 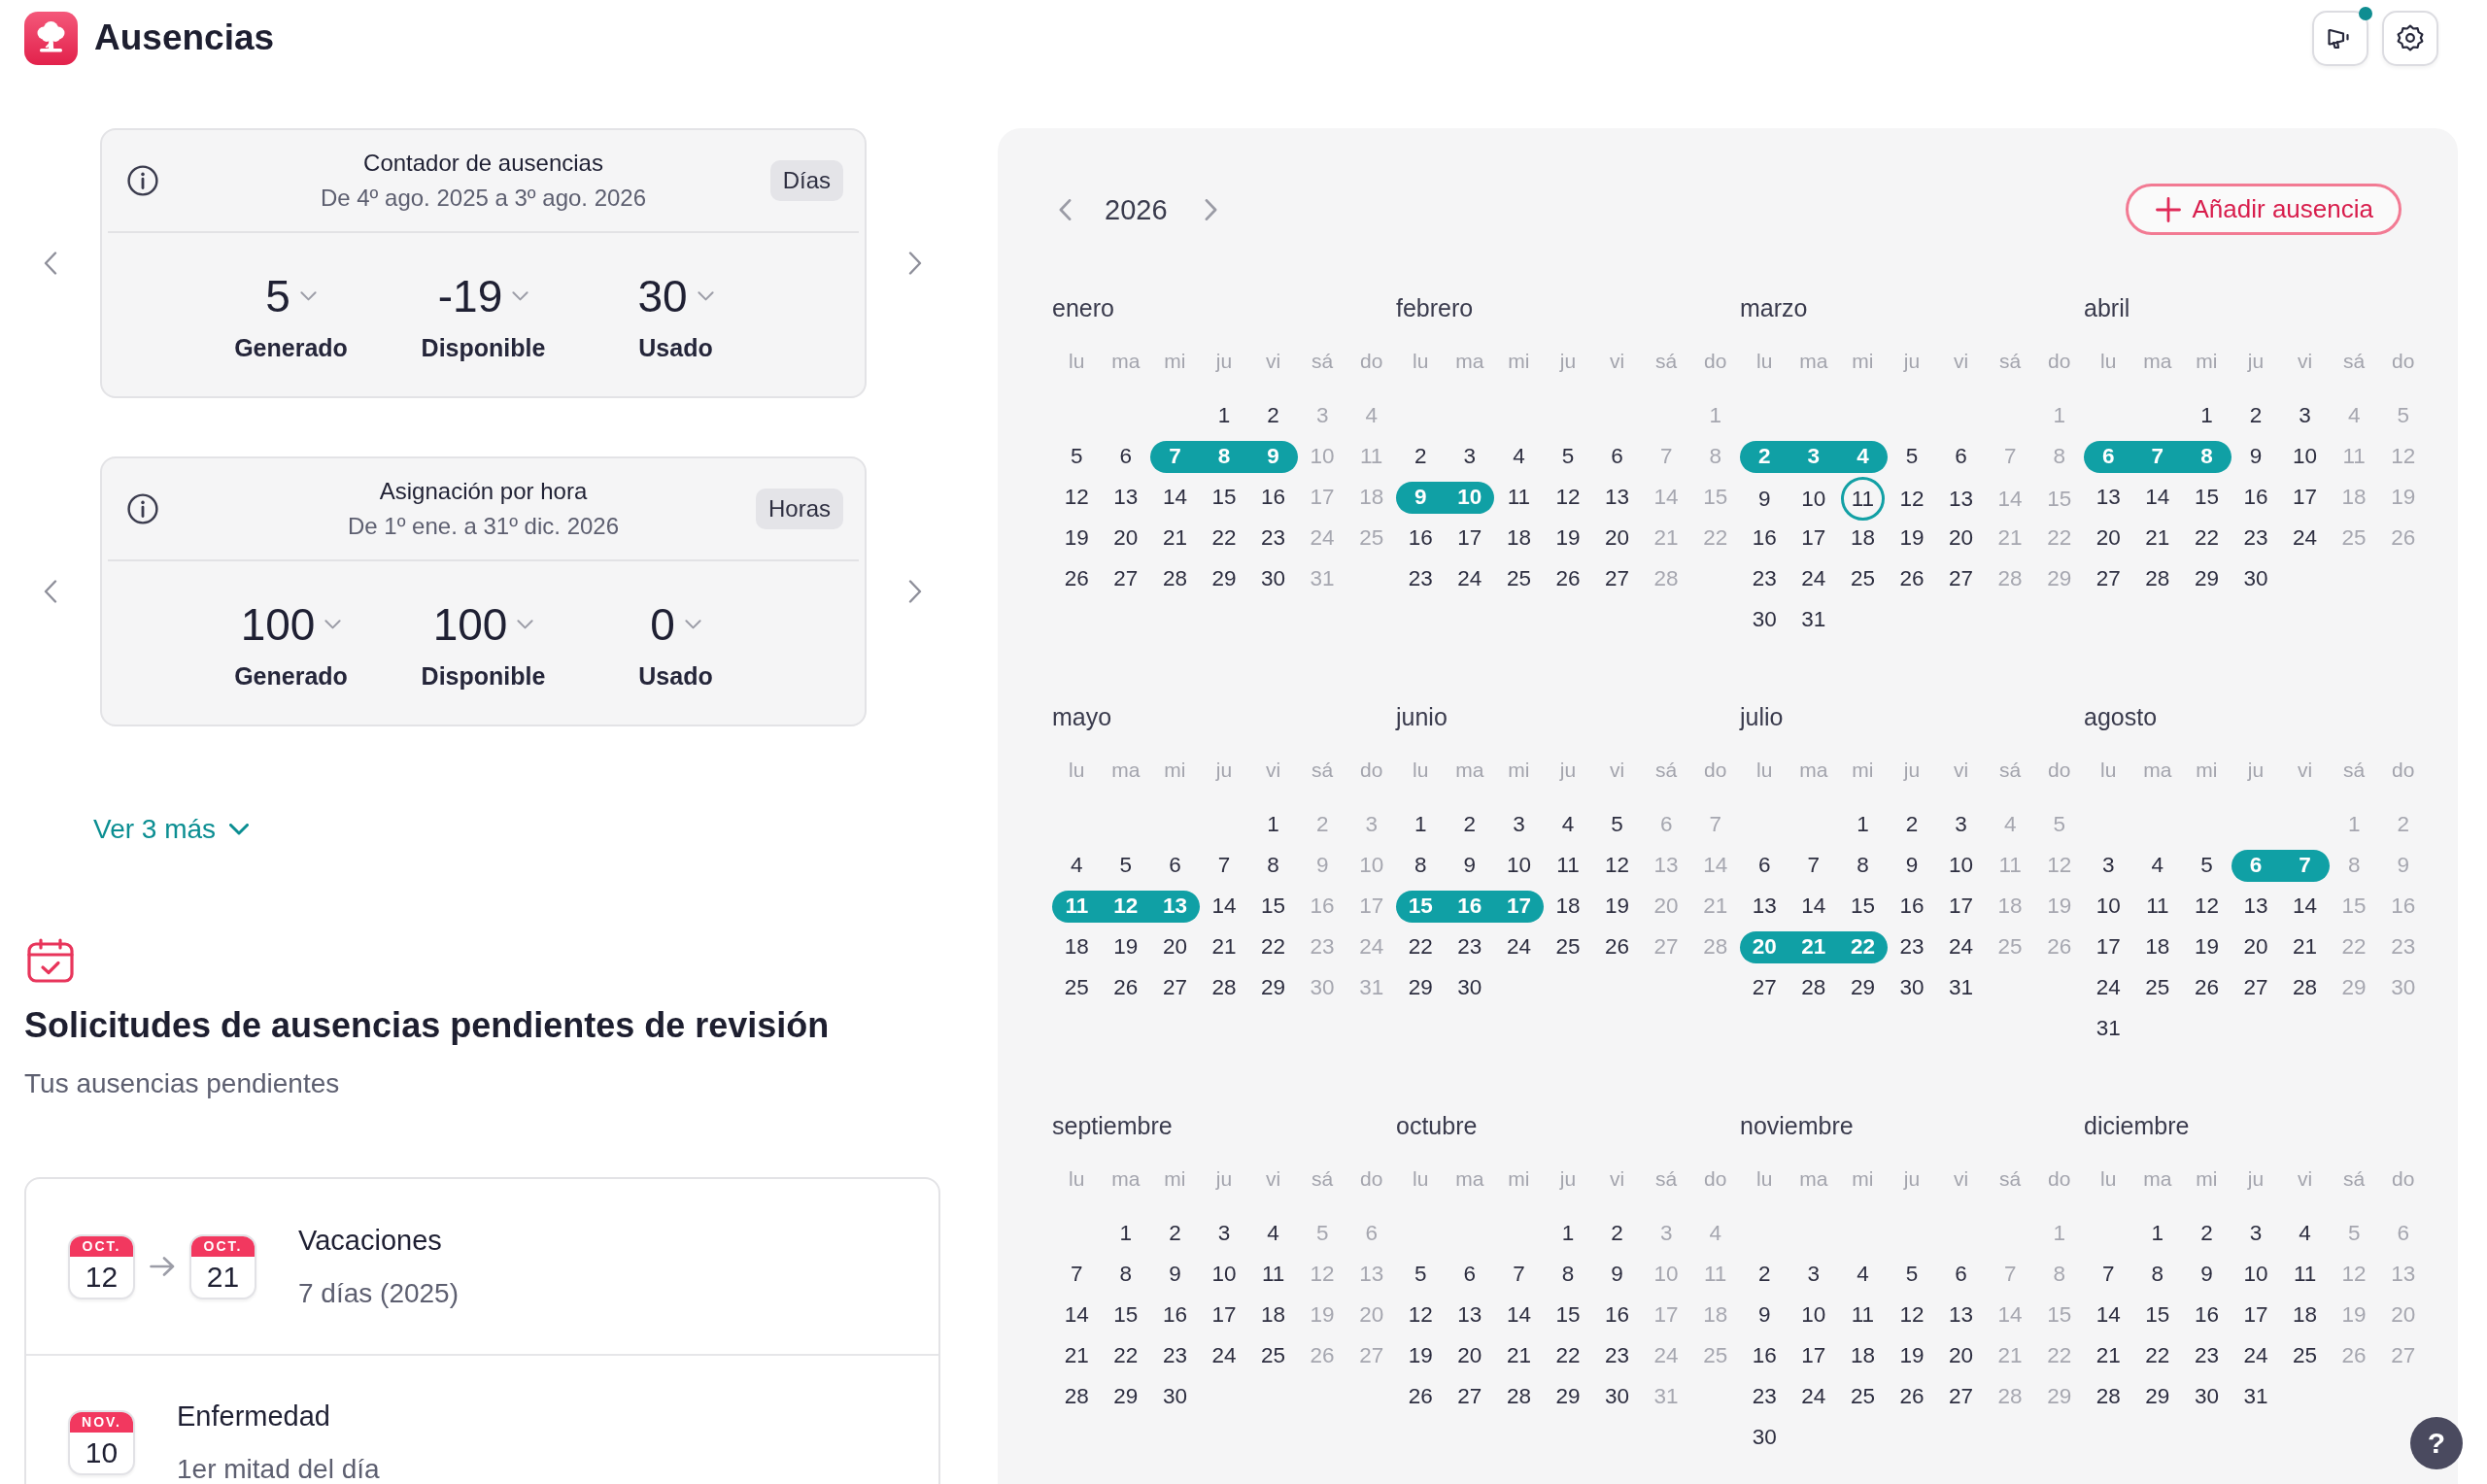 I want to click on next-button, so click(x=915, y=263).